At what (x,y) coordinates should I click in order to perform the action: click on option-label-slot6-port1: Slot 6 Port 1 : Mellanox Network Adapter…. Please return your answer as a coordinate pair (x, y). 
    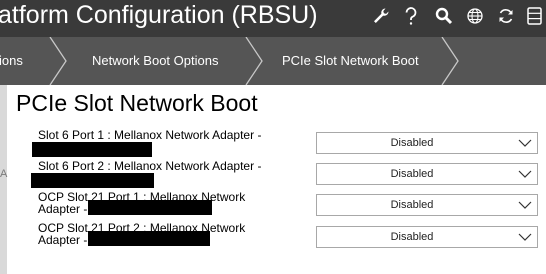
    Looking at the image, I should click on (160, 142).